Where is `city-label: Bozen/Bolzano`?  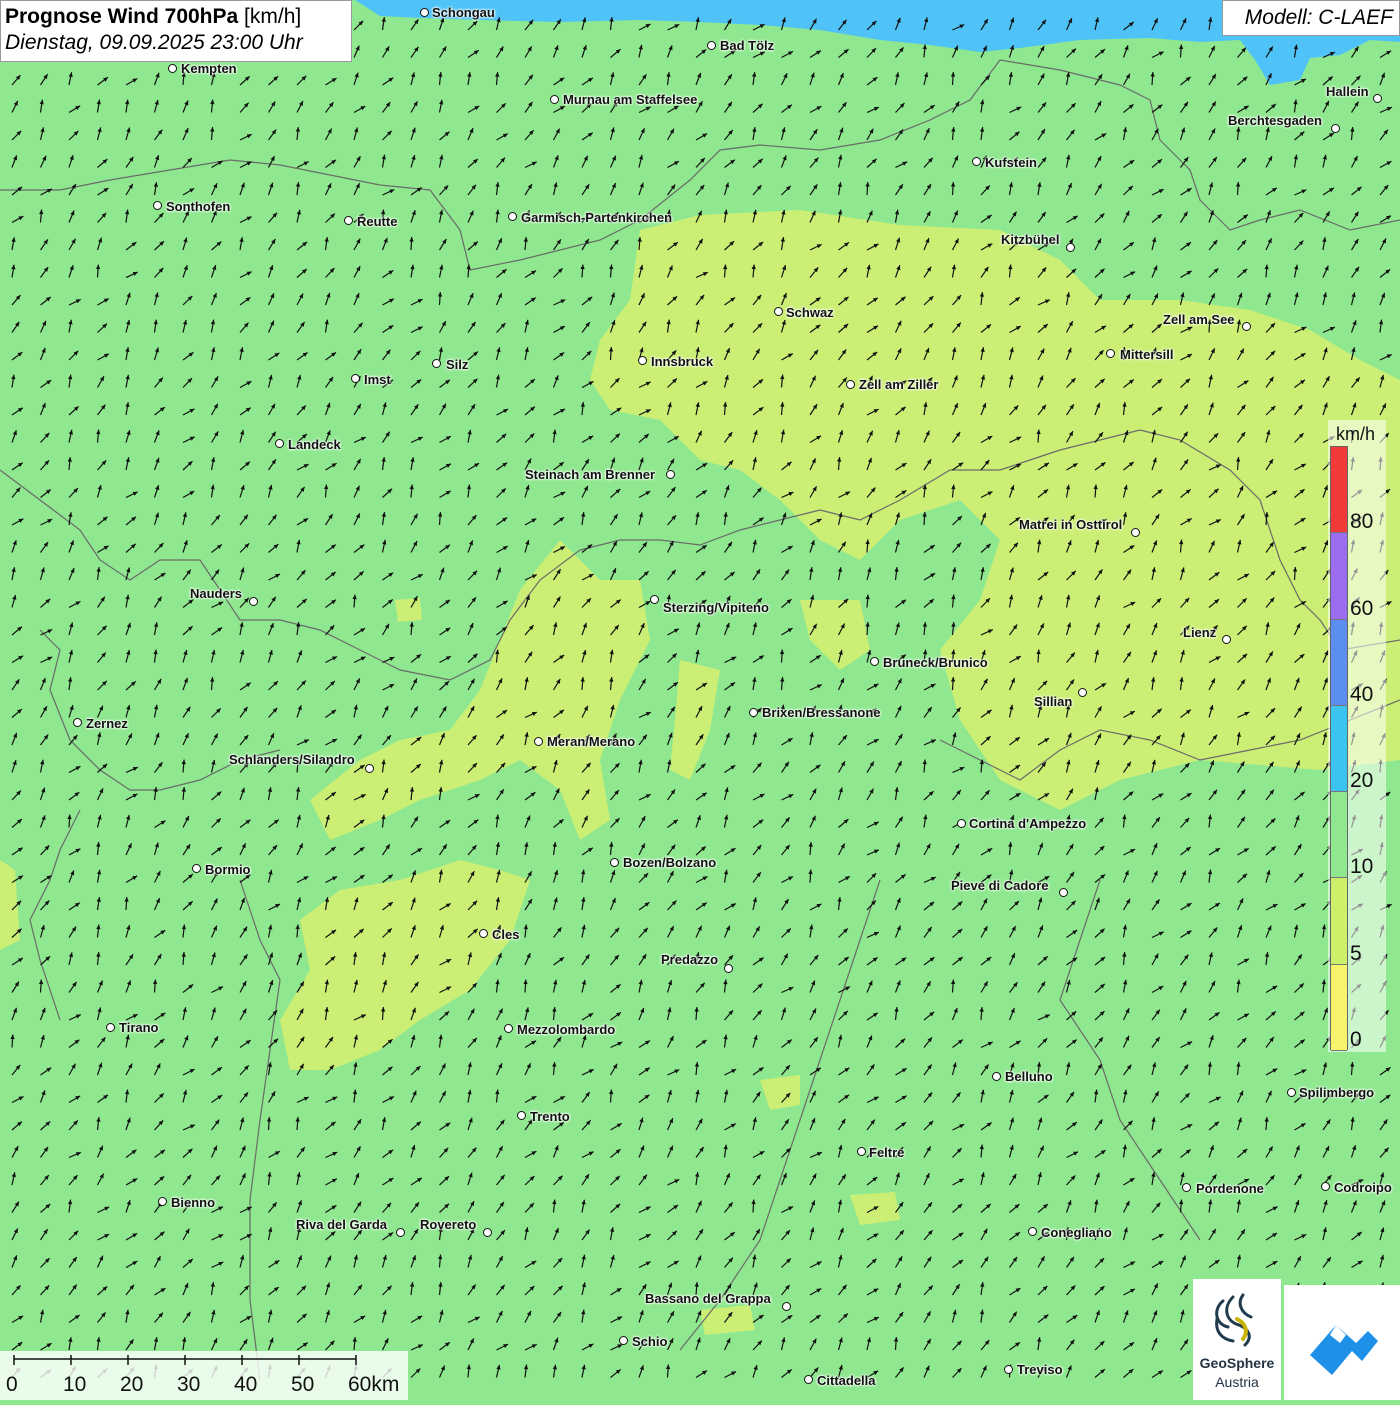 city-label: Bozen/Bolzano is located at coordinates (669, 862).